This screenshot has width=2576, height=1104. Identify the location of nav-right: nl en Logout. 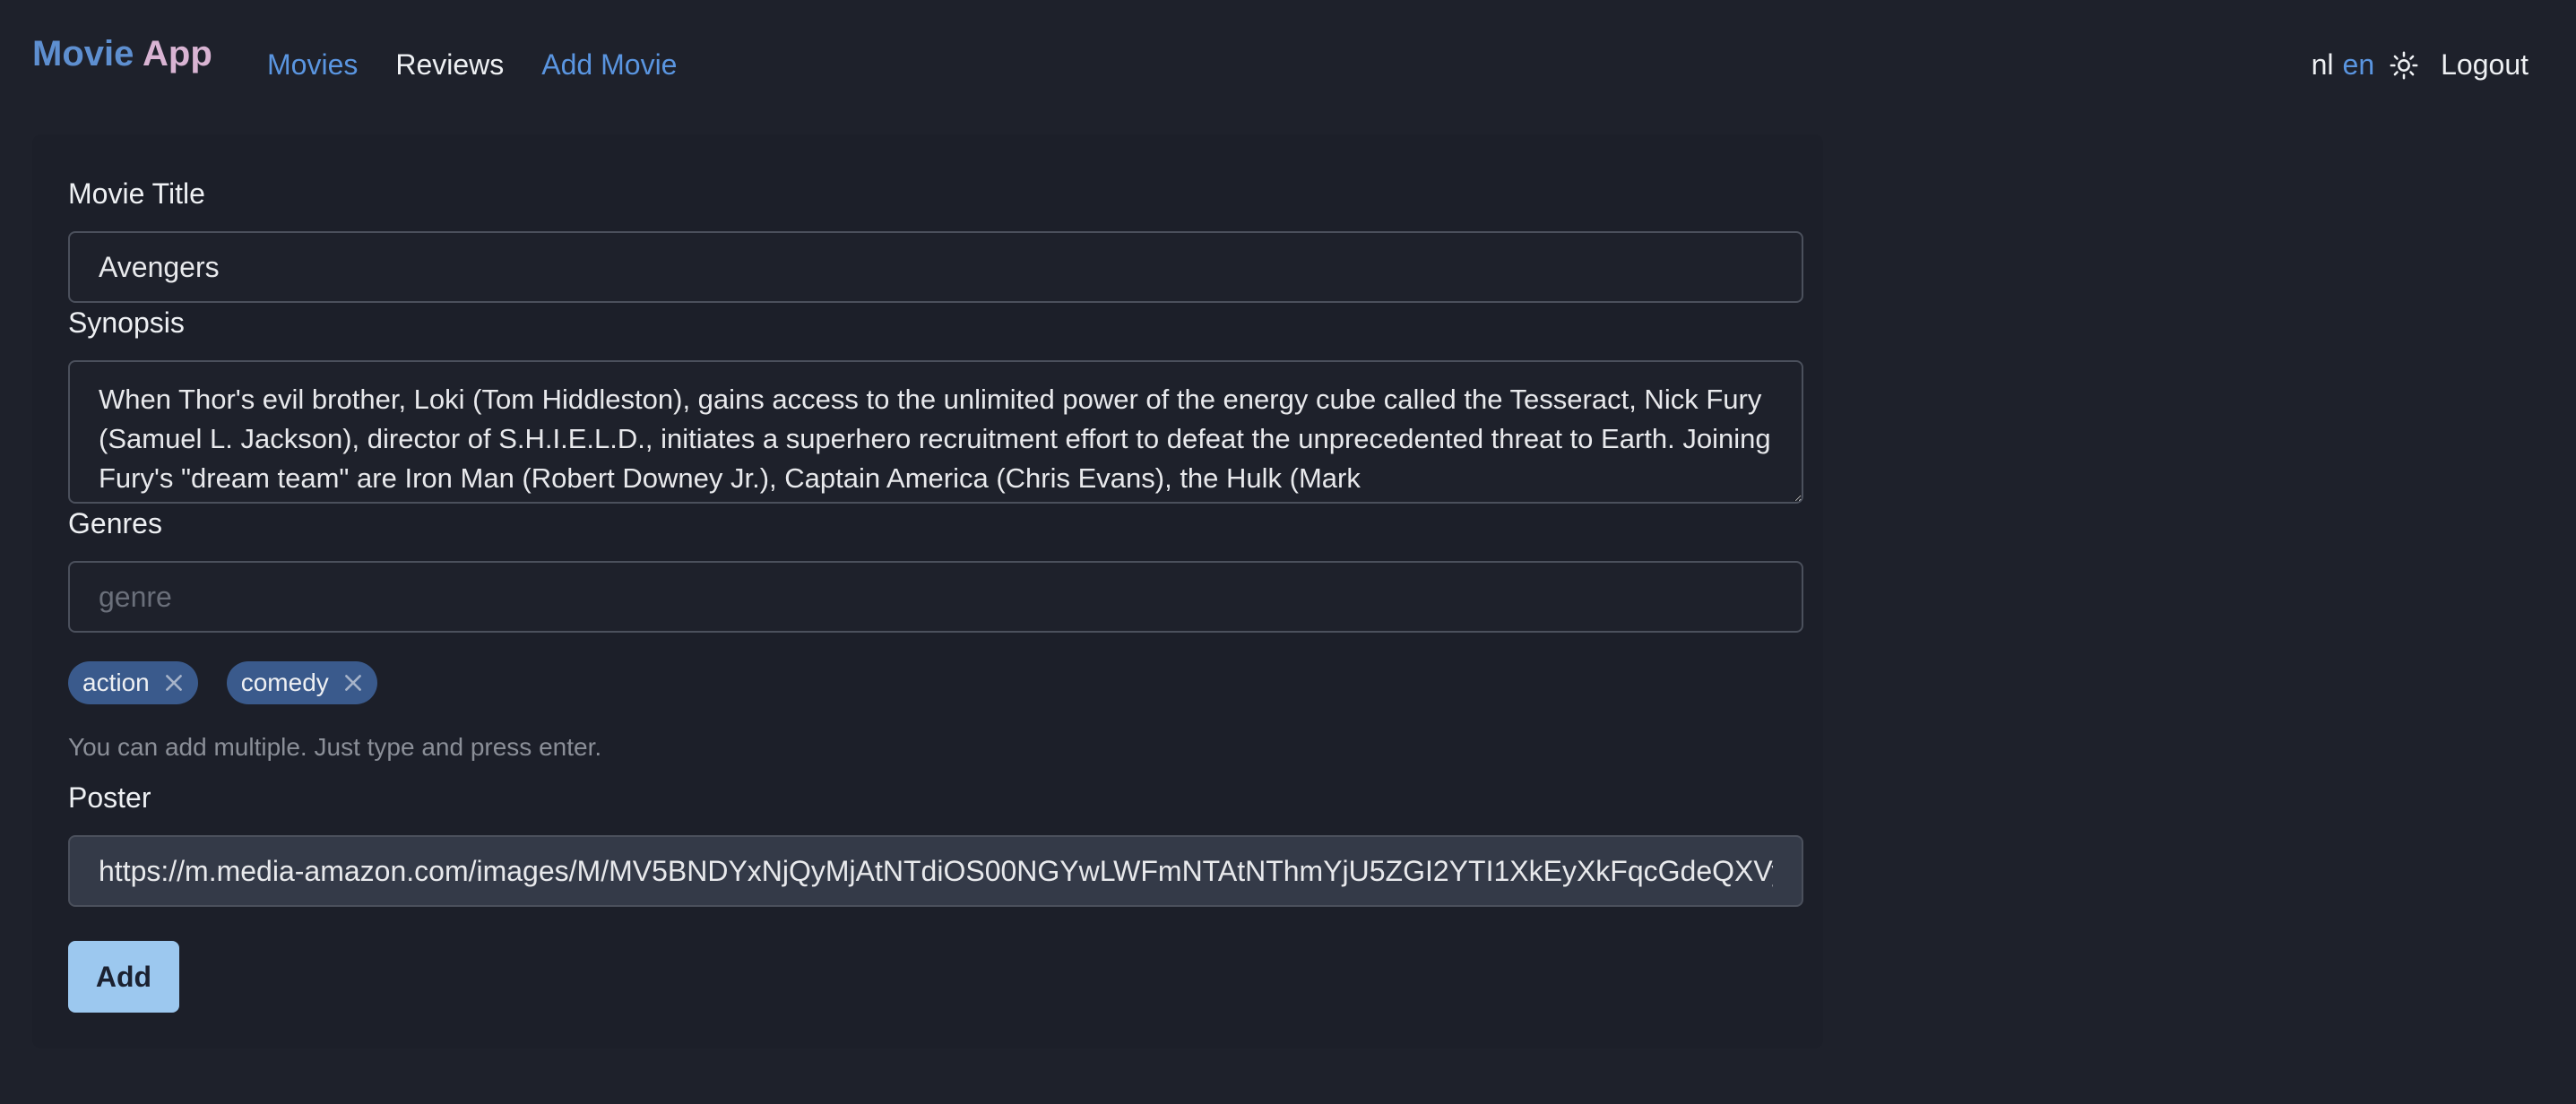
(2420, 65).